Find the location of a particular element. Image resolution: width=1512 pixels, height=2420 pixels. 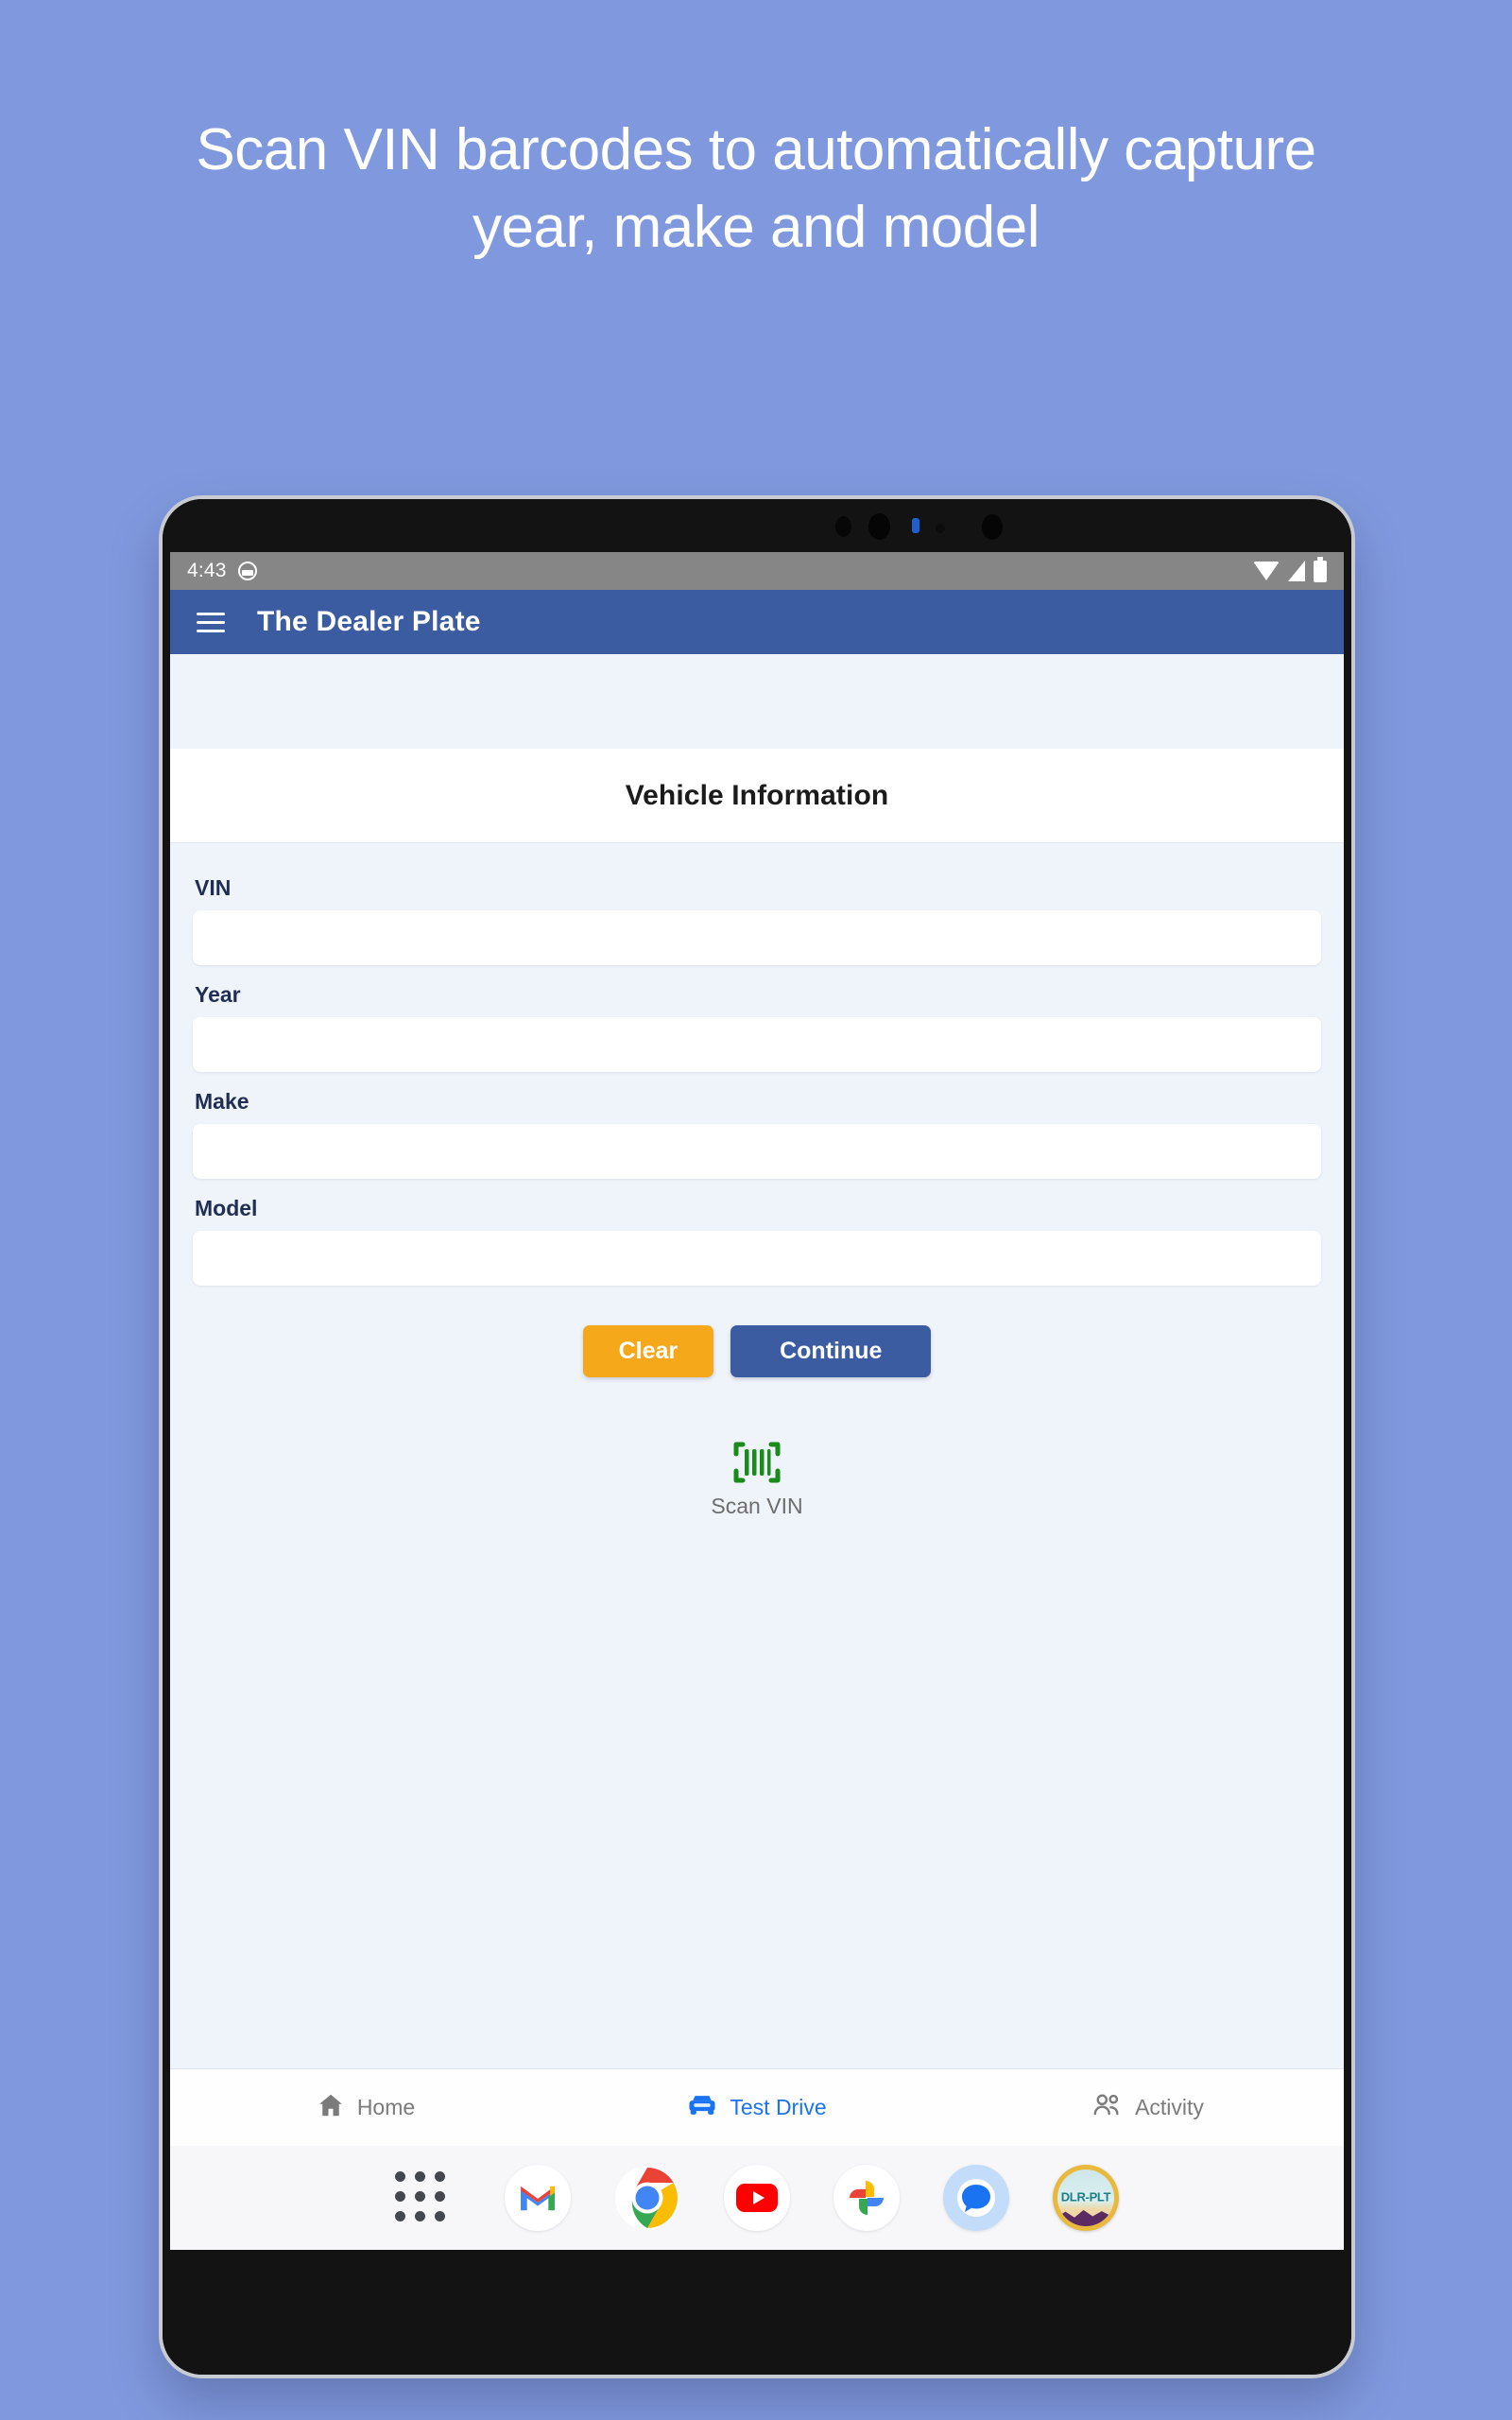

barcode-scan-icon is located at coordinates (756, 1462).